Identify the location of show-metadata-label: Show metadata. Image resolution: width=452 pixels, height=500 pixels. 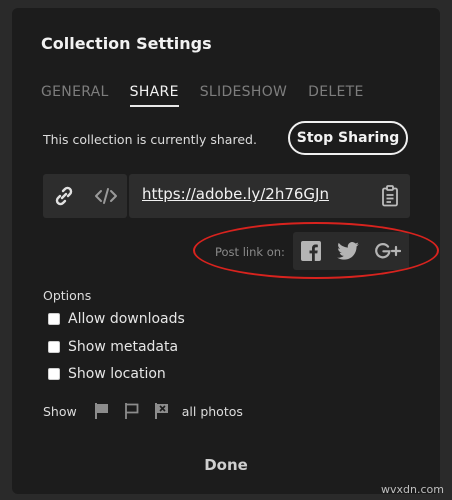
(123, 347).